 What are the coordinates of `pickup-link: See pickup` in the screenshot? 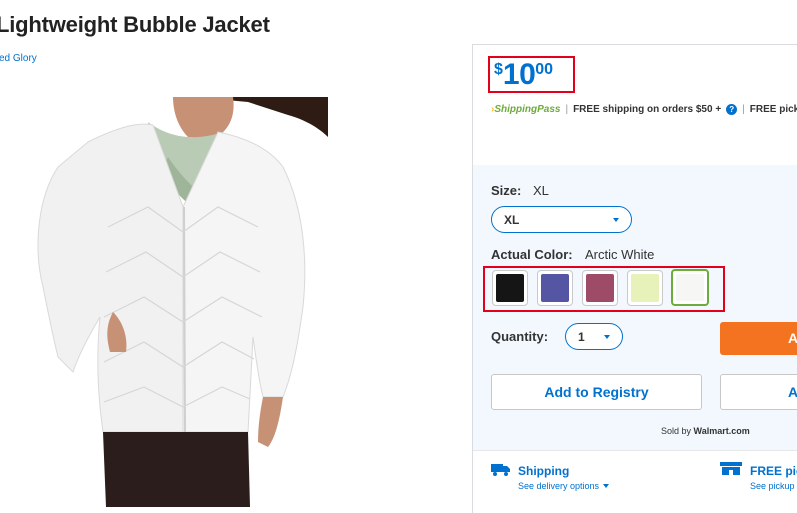 It's located at (773, 486).